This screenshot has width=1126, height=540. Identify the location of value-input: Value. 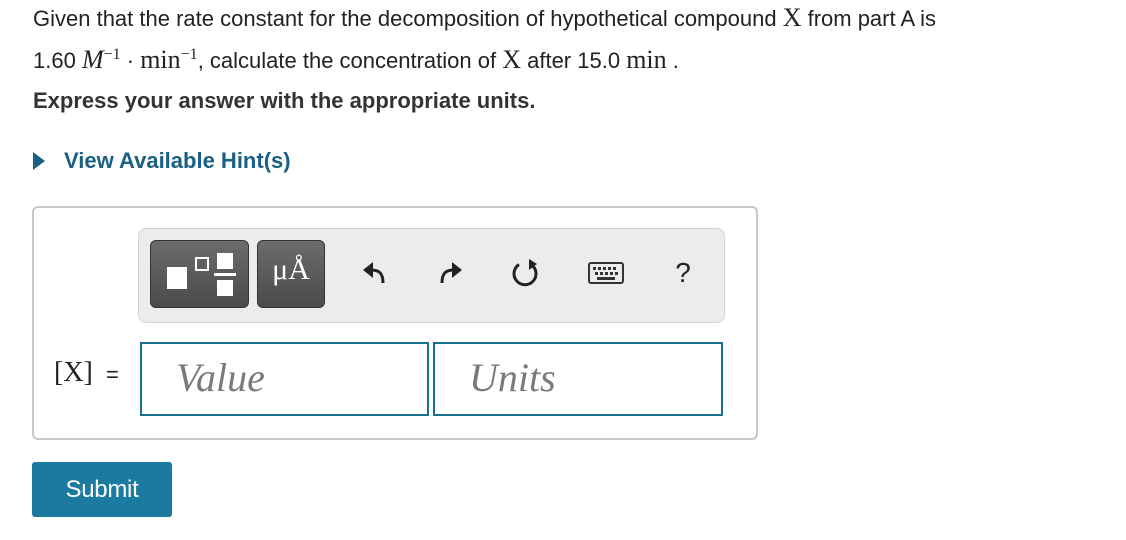
(284, 379).